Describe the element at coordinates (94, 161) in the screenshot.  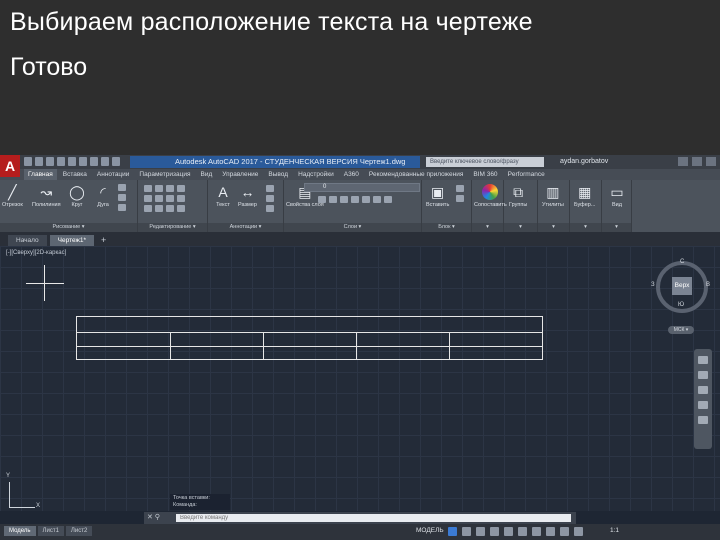
I see `redo-icon` at that location.